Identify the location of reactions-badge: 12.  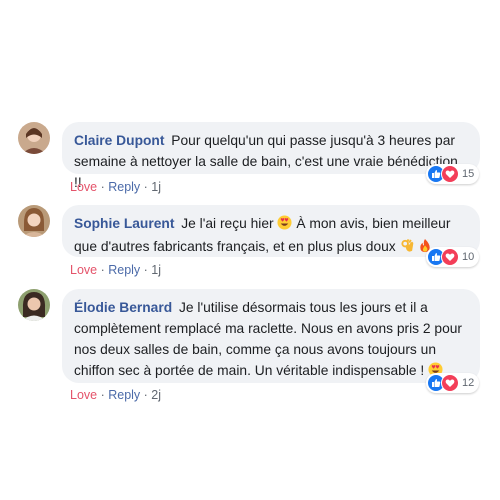
(453, 383).